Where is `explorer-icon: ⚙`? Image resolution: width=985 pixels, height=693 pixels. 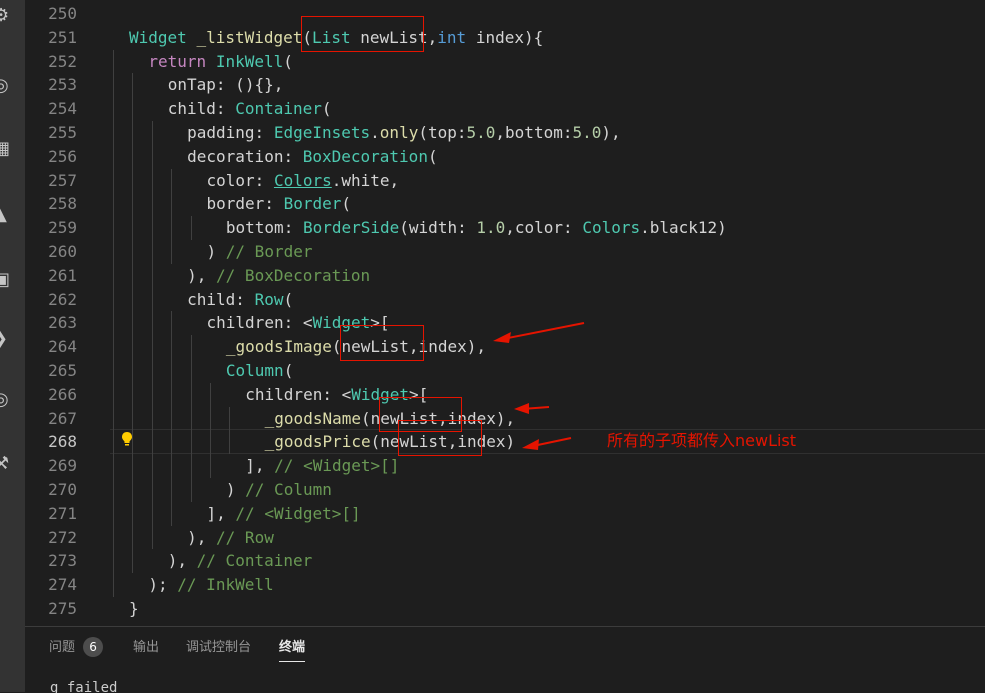
explorer-icon: ⚙ is located at coordinates (12, 16).